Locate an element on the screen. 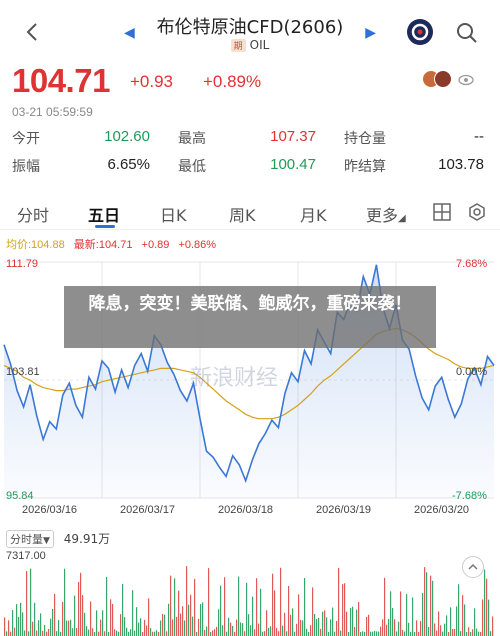  chart-legend: 均价:104.88 最新:104.71 +0.89 +0.86% is located at coordinates (114, 244).